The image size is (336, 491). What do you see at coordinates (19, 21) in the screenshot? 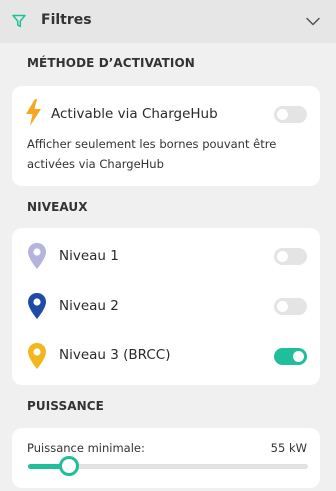
I see `filter-funnel-icon` at bounding box center [19, 21].